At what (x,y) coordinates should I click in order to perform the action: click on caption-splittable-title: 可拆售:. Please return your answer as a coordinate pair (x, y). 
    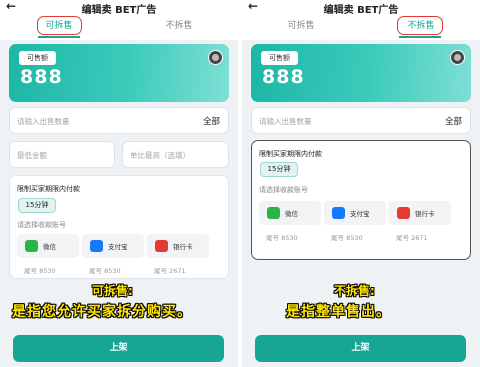
    Looking at the image, I should click on (112, 291).